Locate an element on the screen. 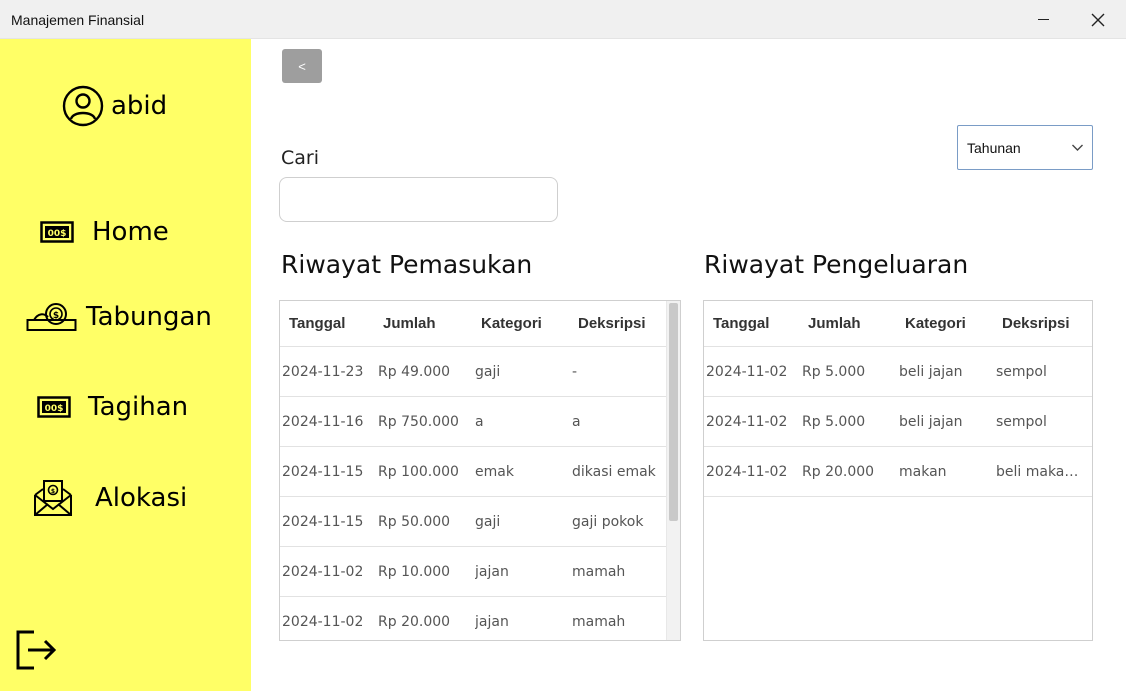 The image size is (1126, 691). sidebar-item-tabungan: $ Tabungan is located at coordinates (119, 317).